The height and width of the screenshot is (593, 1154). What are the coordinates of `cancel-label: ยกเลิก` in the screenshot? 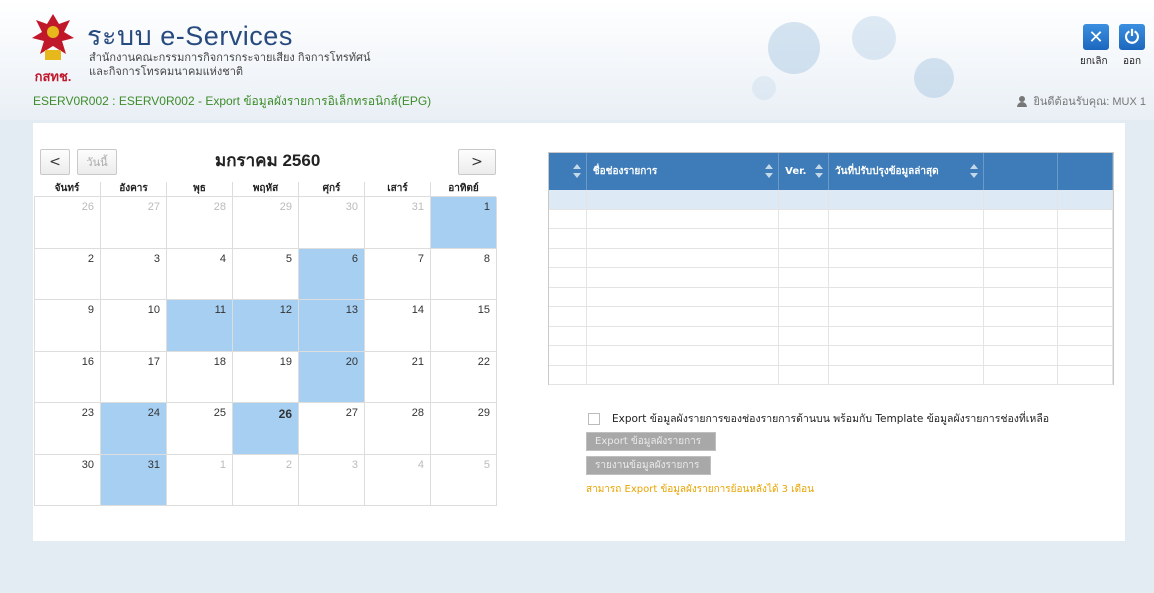 It's located at (1094, 61).